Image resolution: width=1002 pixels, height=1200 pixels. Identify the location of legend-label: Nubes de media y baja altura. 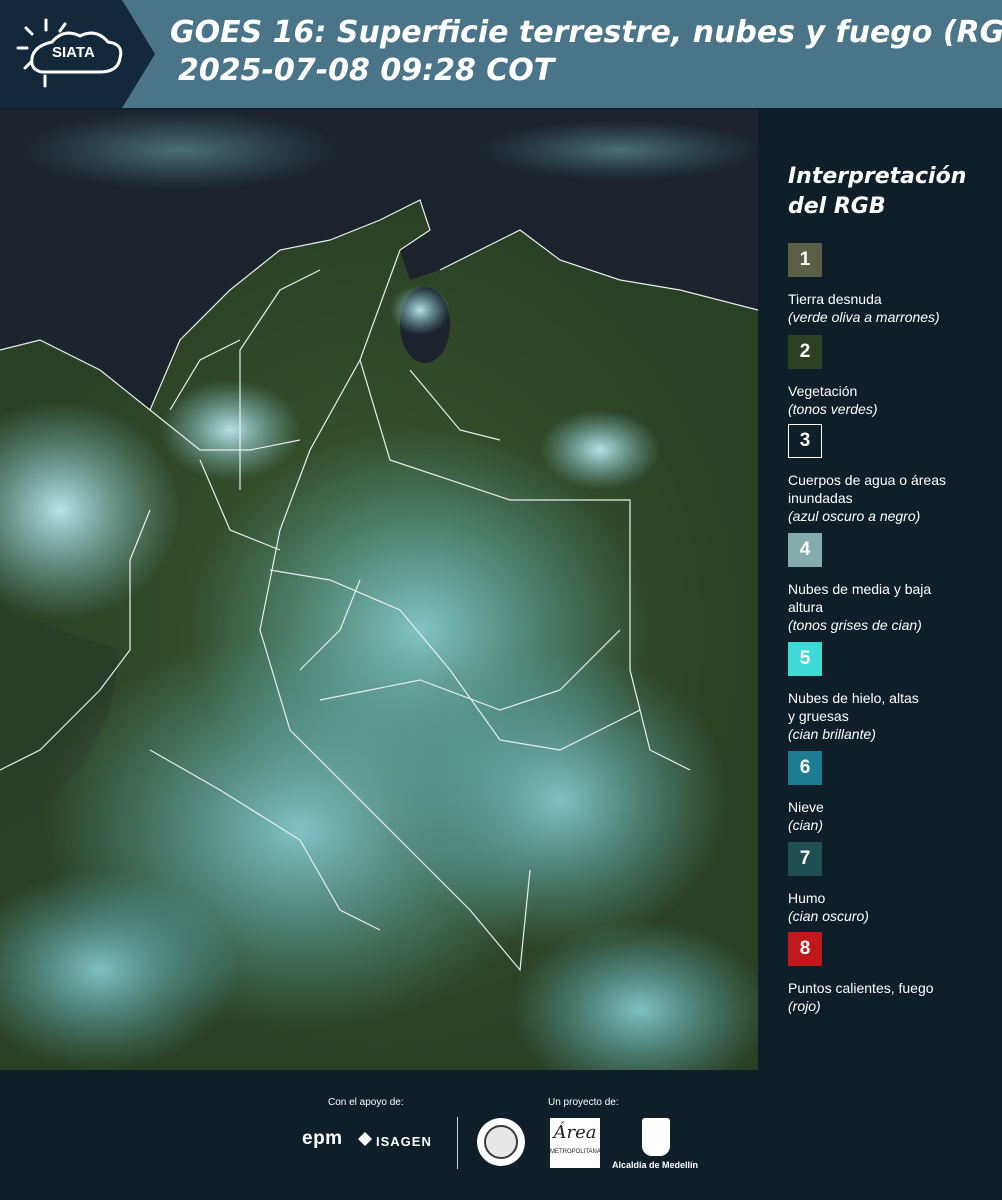
(860, 598).